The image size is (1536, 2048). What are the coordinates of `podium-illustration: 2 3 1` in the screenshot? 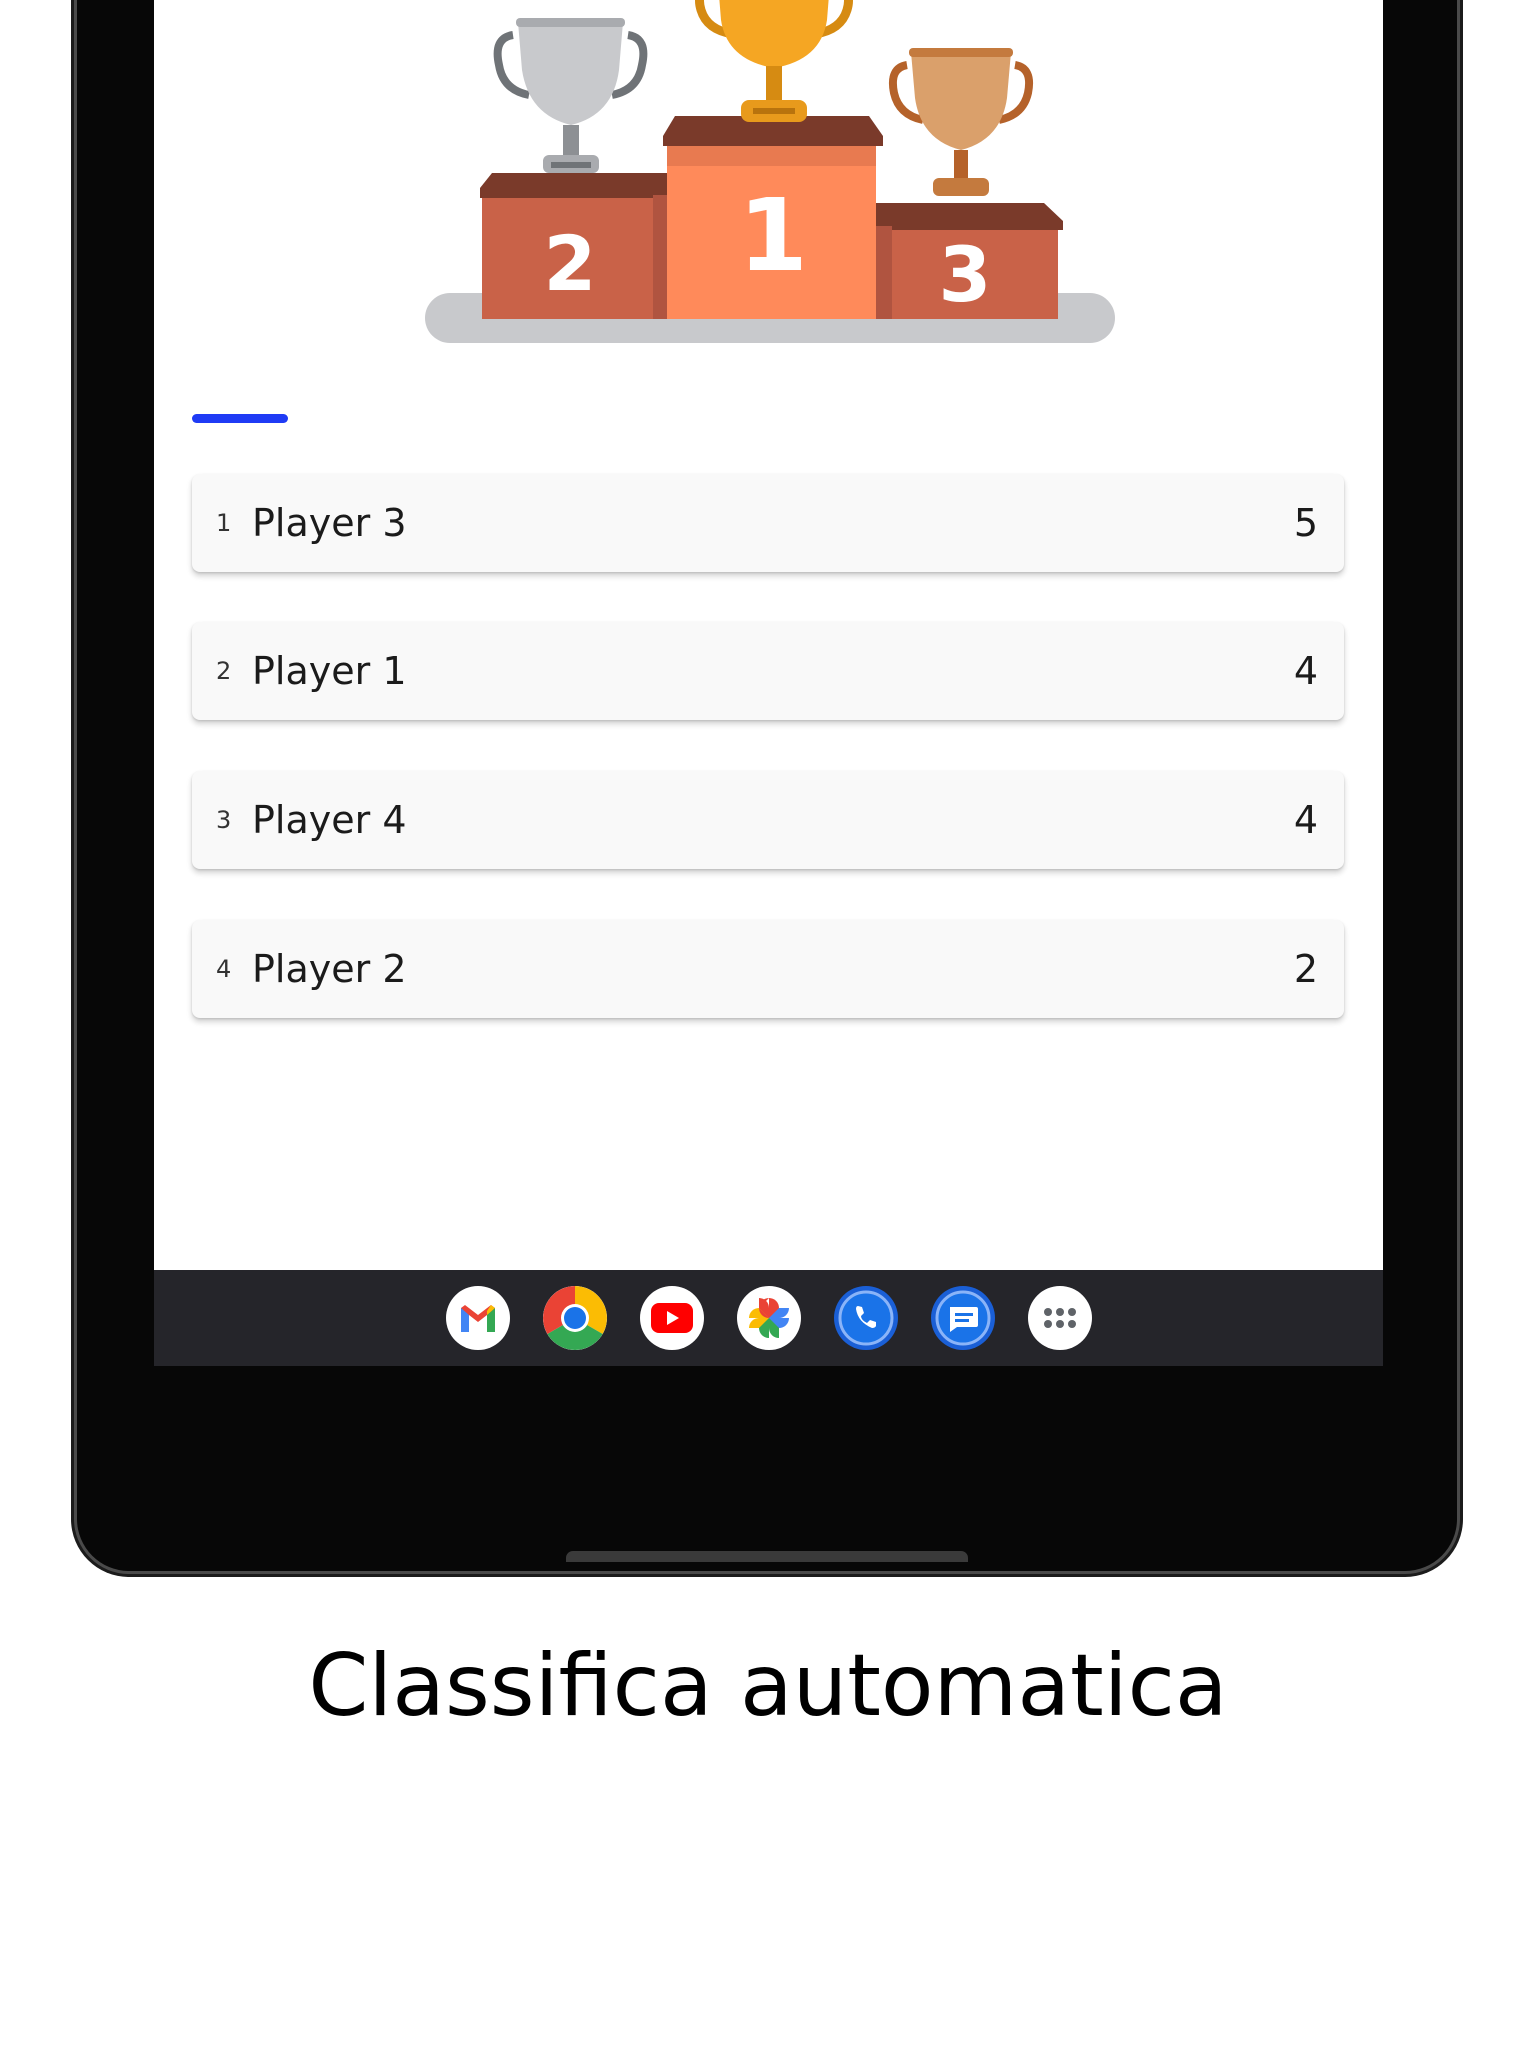 It's located at (773, 175).